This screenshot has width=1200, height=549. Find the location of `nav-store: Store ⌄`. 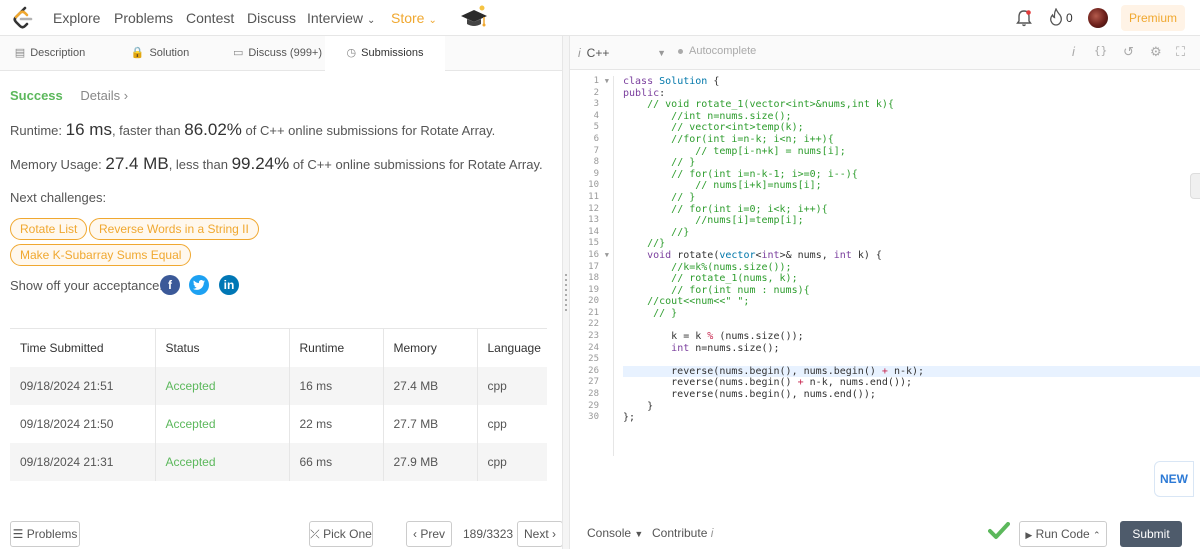

nav-store: Store ⌄ is located at coordinates (414, 18).